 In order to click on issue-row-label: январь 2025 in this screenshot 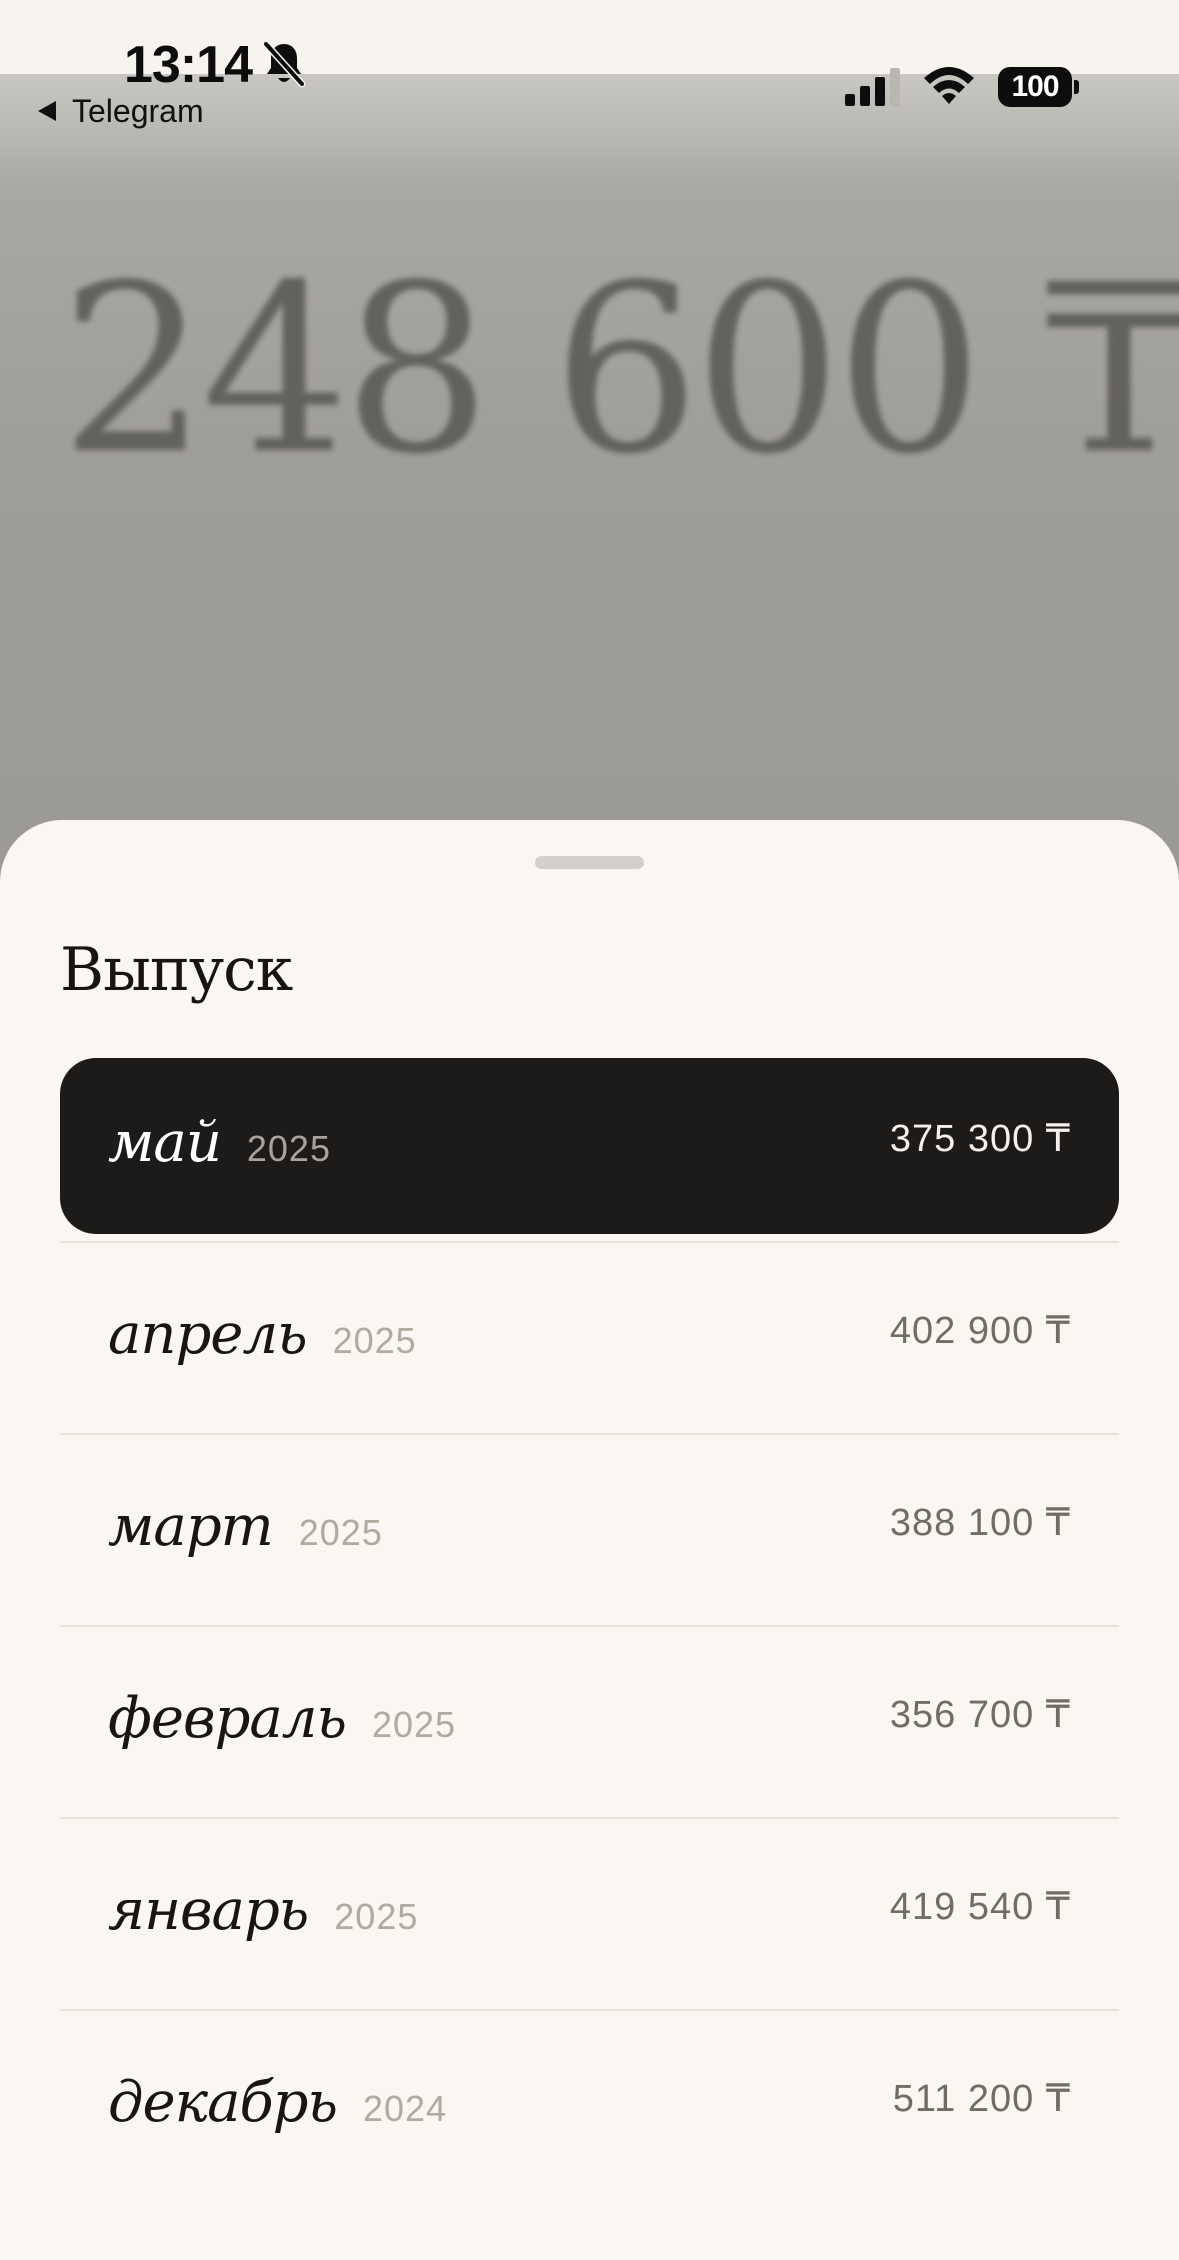, I will do `click(263, 1911)`.